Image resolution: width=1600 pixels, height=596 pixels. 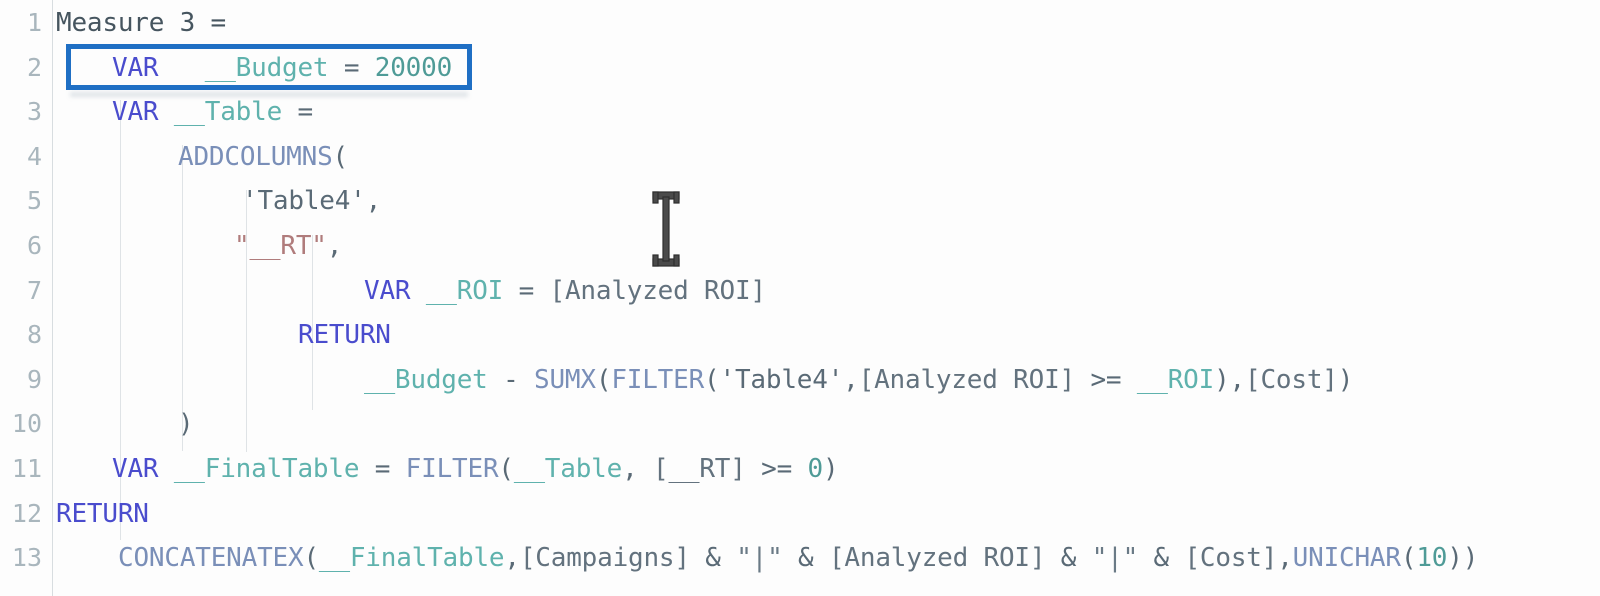 What do you see at coordinates (26, 513) in the screenshot?
I see `line-number: 12` at bounding box center [26, 513].